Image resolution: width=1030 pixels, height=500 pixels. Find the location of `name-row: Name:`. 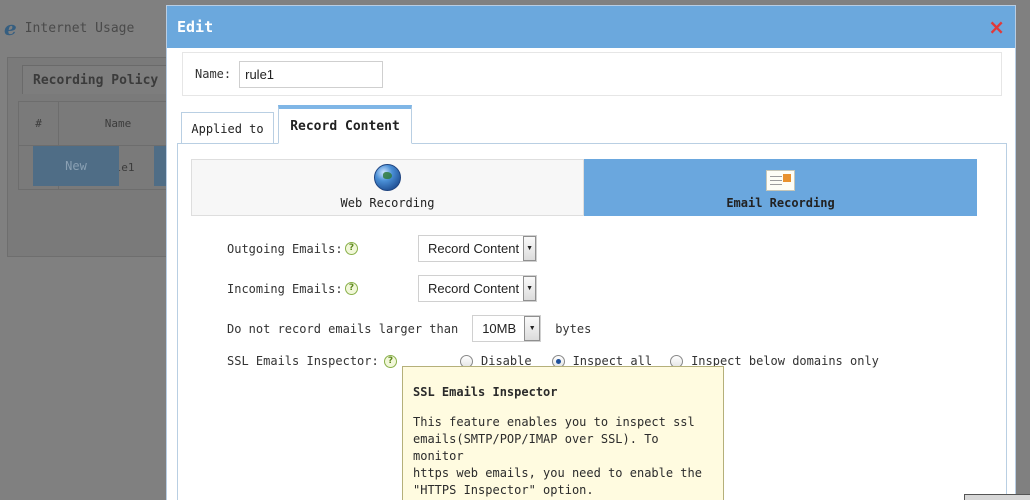

name-row: Name: is located at coordinates (592, 74).